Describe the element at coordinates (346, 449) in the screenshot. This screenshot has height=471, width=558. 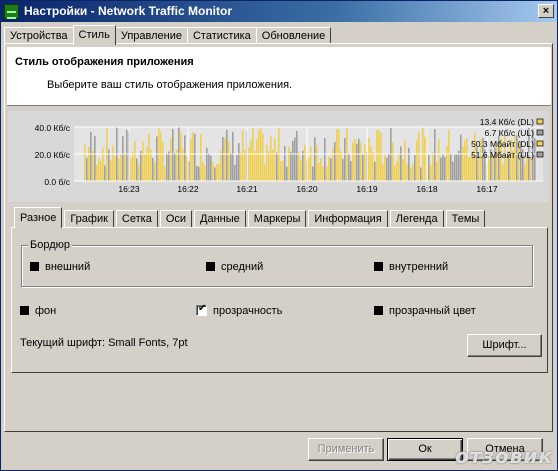
I see `apply-button: Применить` at that location.